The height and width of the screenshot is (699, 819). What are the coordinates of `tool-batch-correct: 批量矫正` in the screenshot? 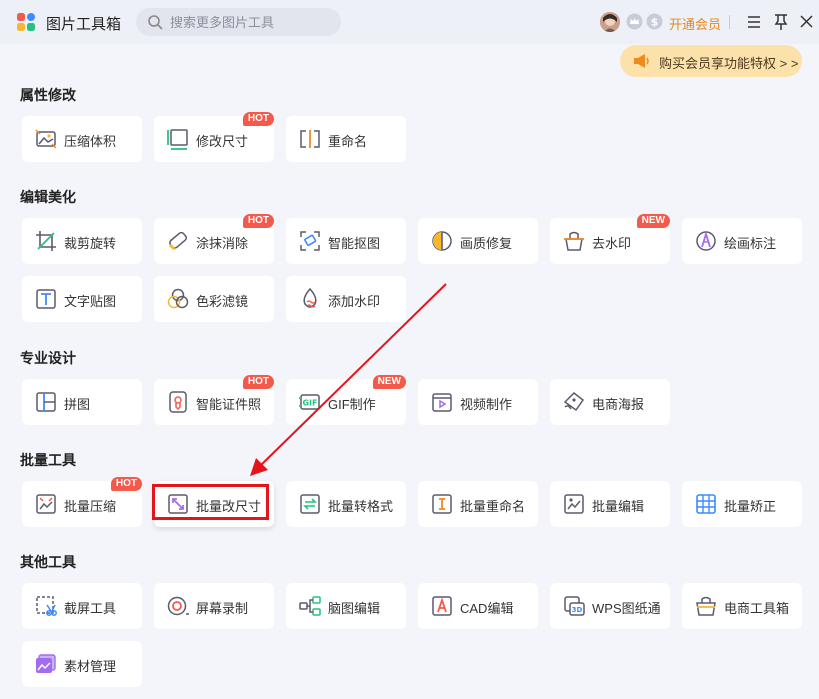 It's located at (742, 504).